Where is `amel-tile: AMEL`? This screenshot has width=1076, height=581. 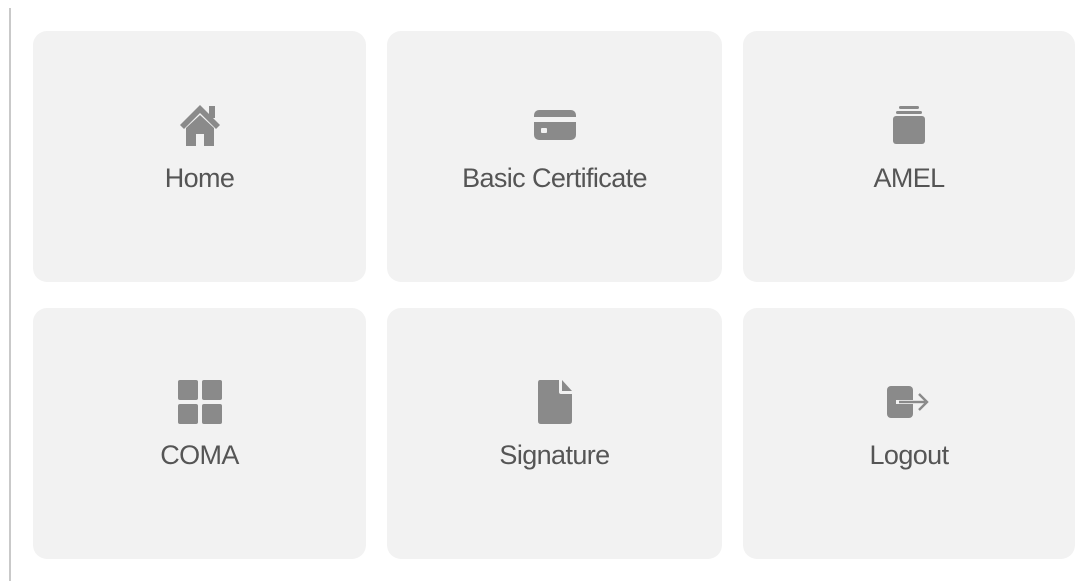
amel-tile: AMEL is located at coordinates (909, 156).